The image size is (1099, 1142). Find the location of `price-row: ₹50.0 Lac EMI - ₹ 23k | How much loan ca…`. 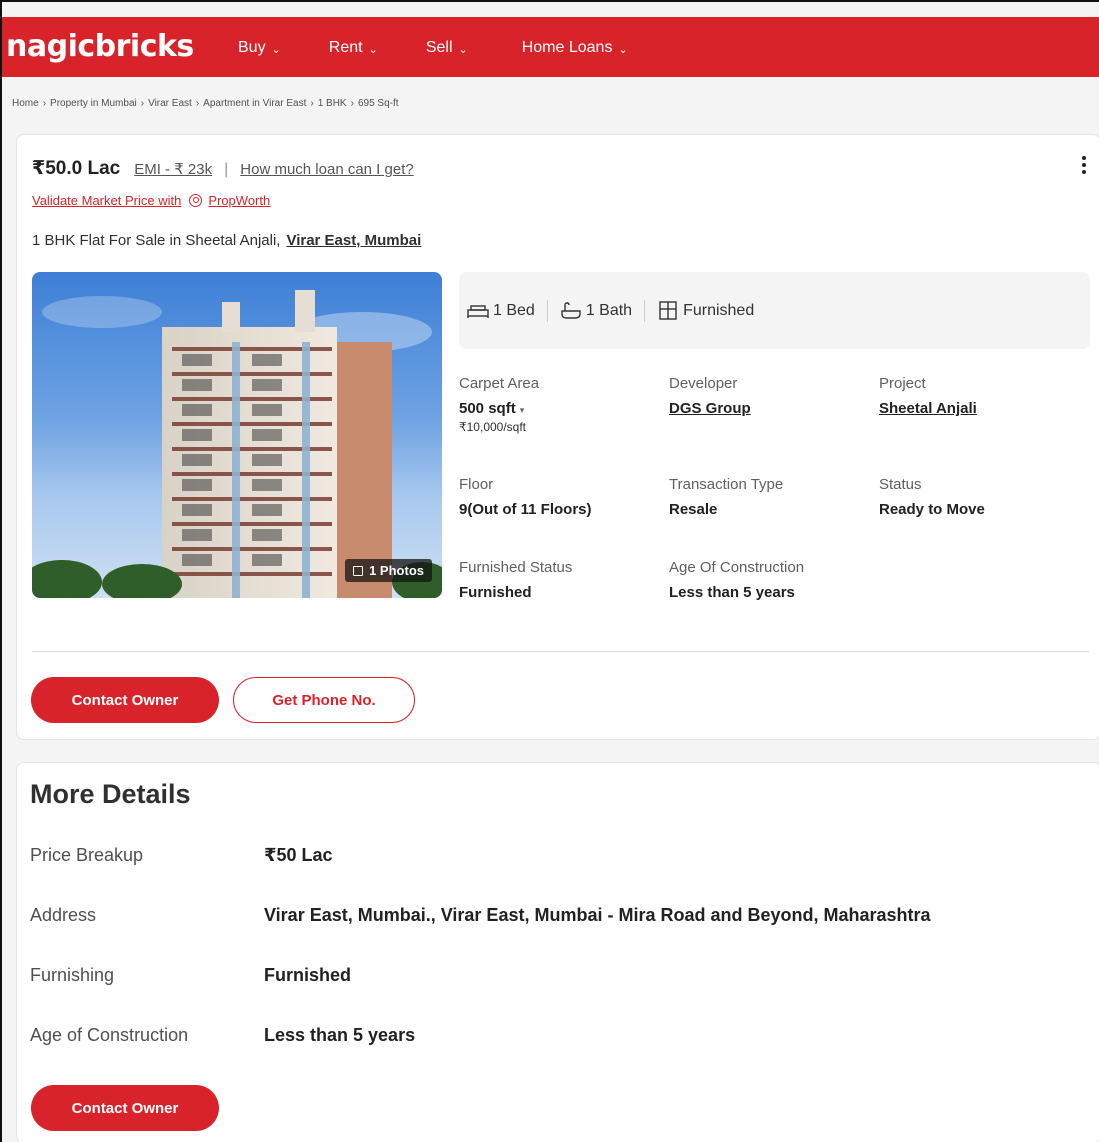

price-row: ₹50.0 Lac EMI - ₹ 23k | How much loan ca… is located at coordinates (223, 168).